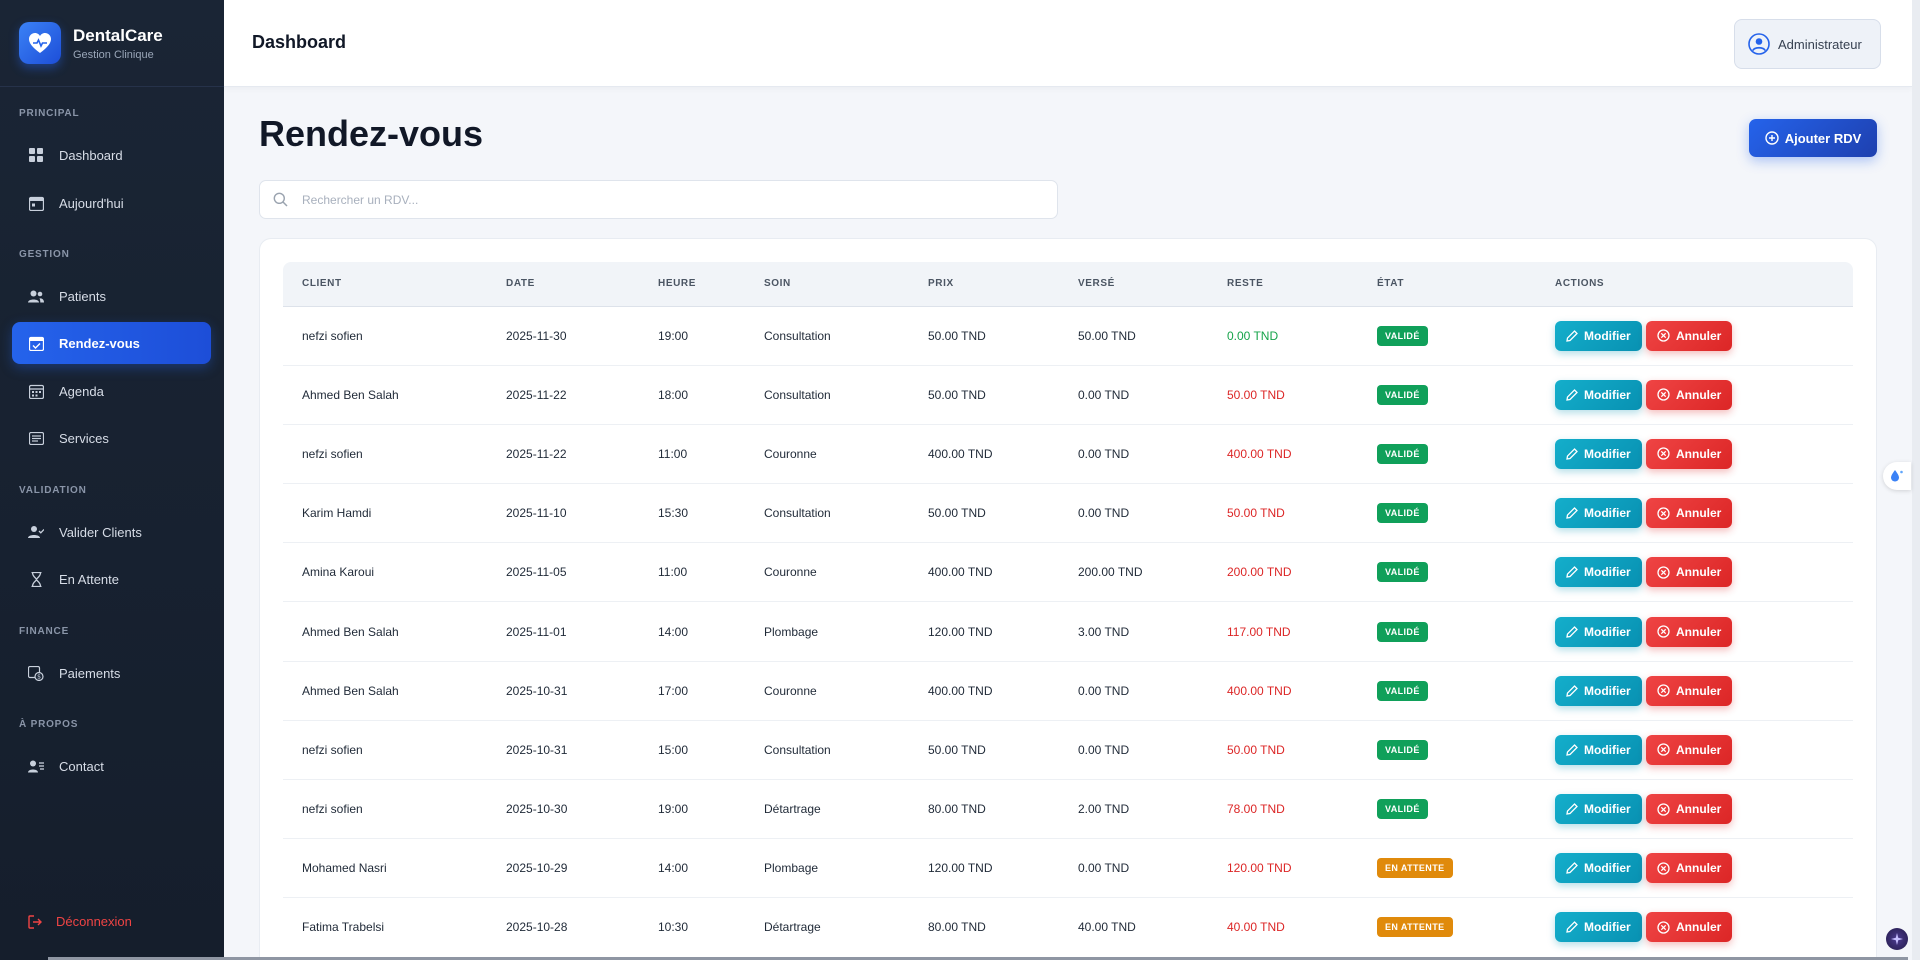 This screenshot has width=1920, height=960. Describe the element at coordinates (672, 199) in the screenshot. I see `search-input` at that location.